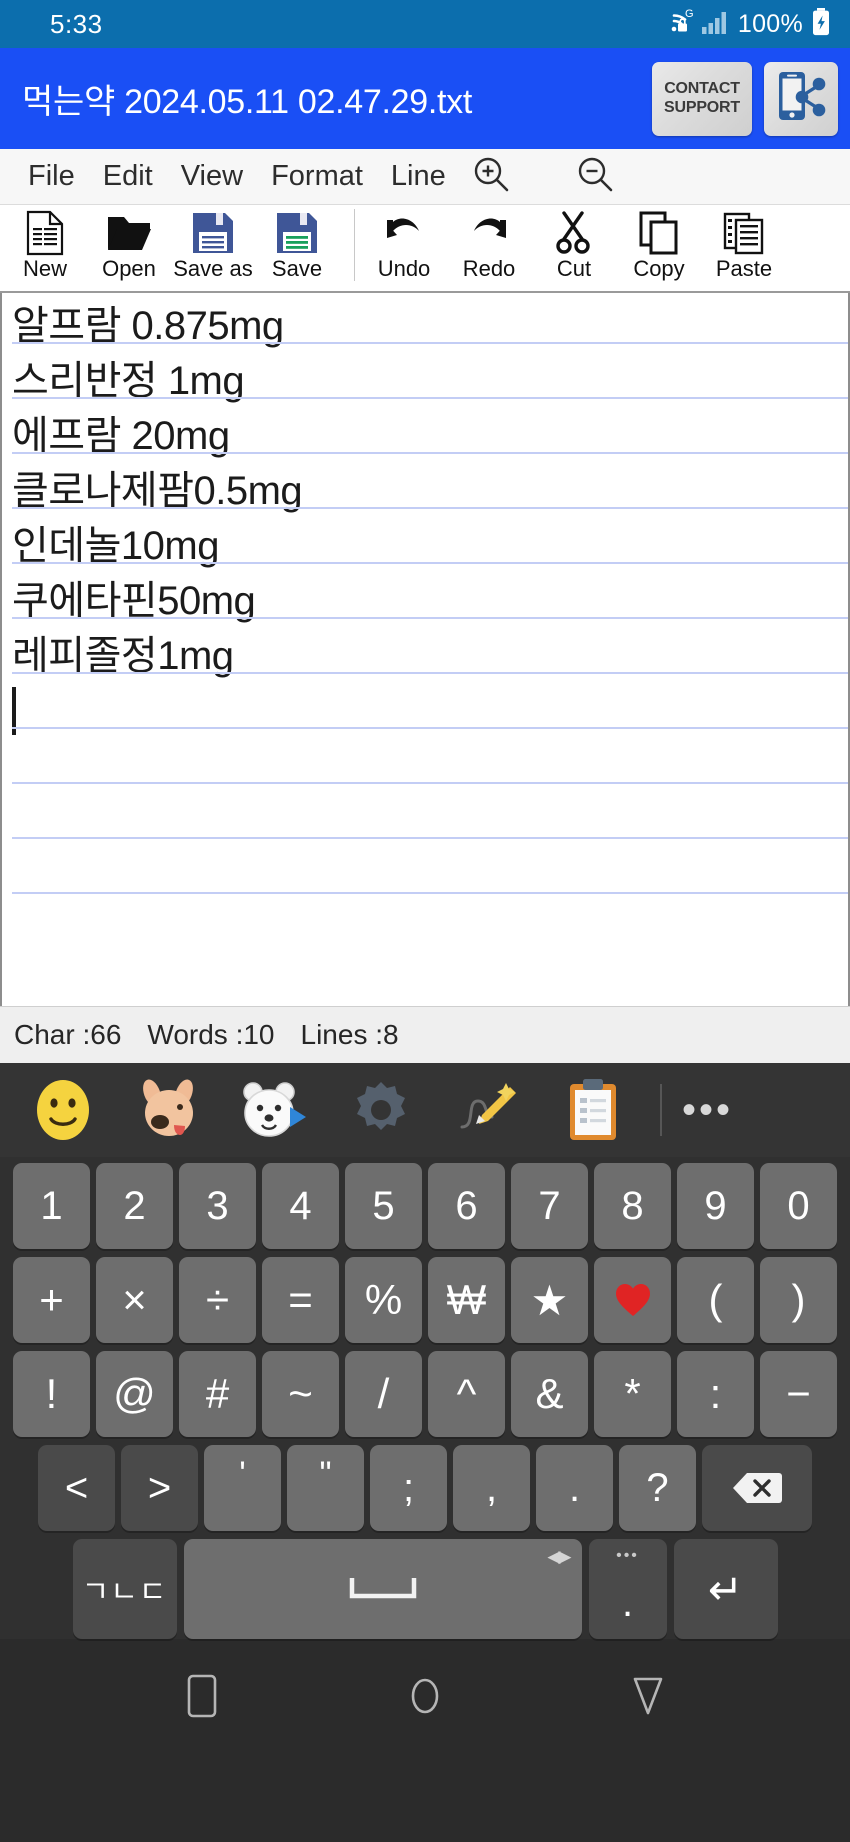 Image resolution: width=850 pixels, height=1842 pixels. I want to click on key-paren-open: (, so click(715, 1300).